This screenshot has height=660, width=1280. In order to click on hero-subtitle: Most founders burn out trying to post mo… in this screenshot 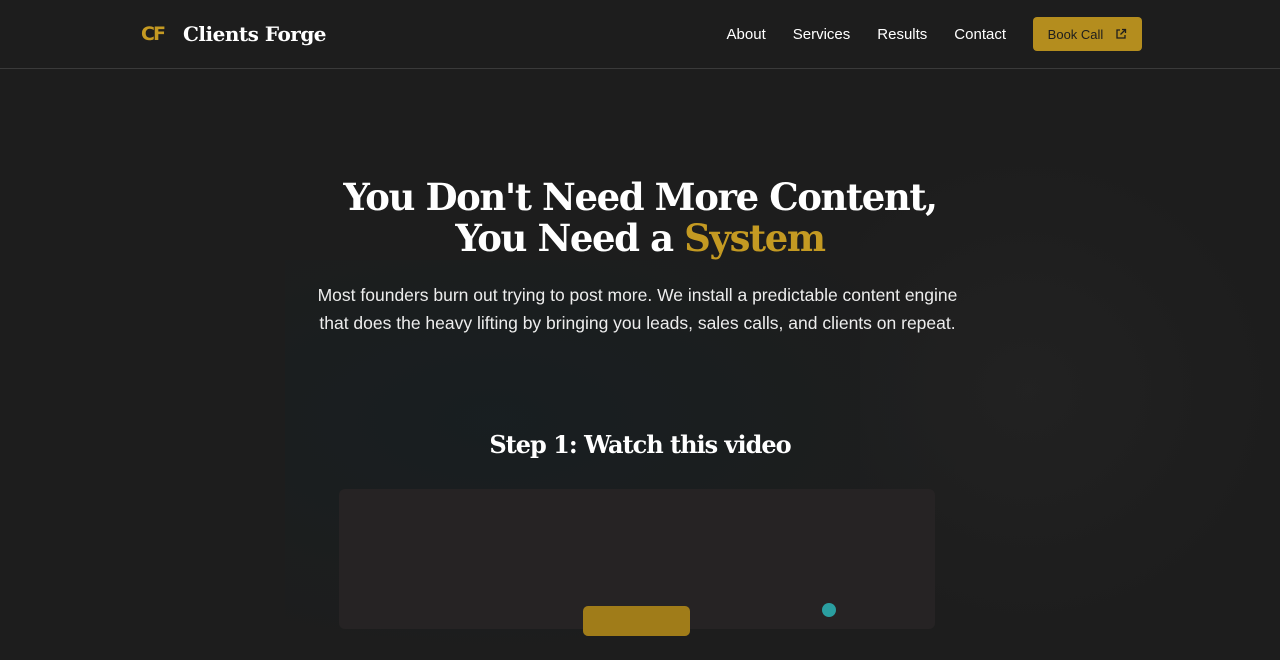, I will do `click(637, 309)`.